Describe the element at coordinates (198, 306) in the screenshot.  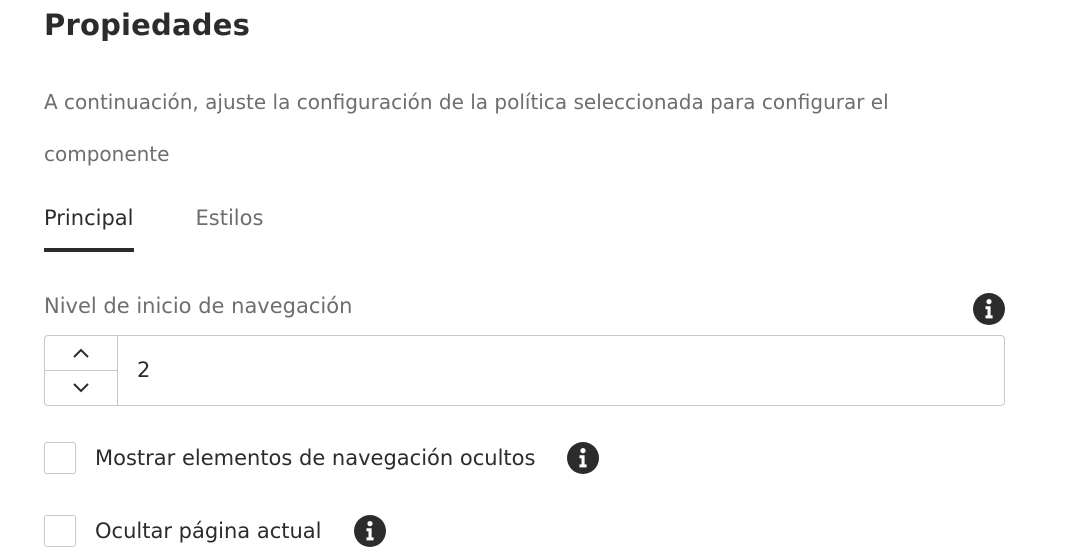
I see `navigation-start-level-label: Nivel de inicio de navegación` at that location.